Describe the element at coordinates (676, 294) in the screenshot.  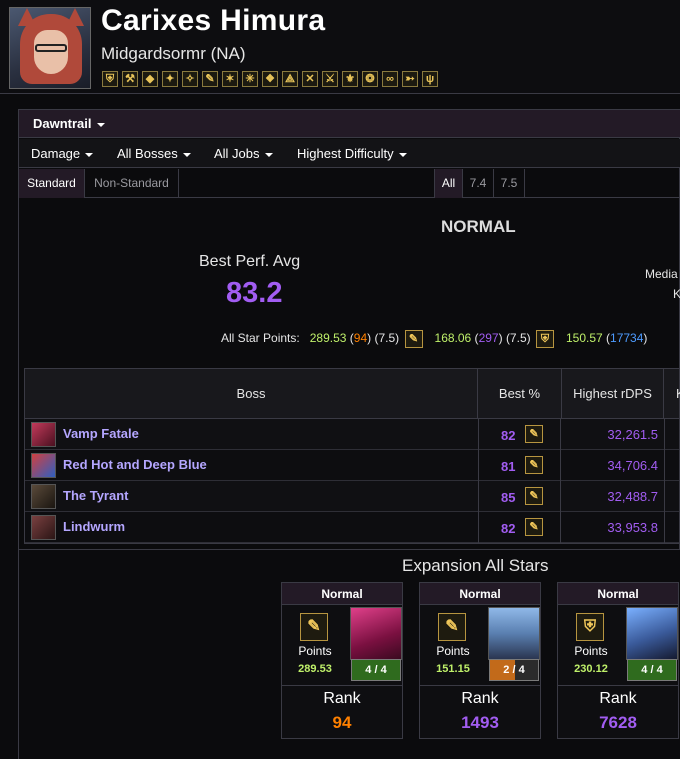
I see `kills-label: K` at that location.